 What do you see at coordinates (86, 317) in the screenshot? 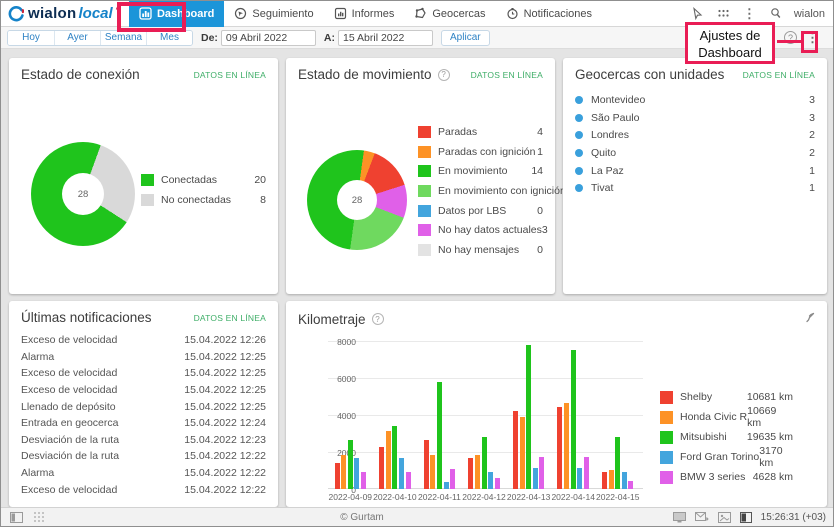
I see `panel-title: Últimas notificaciones` at bounding box center [86, 317].